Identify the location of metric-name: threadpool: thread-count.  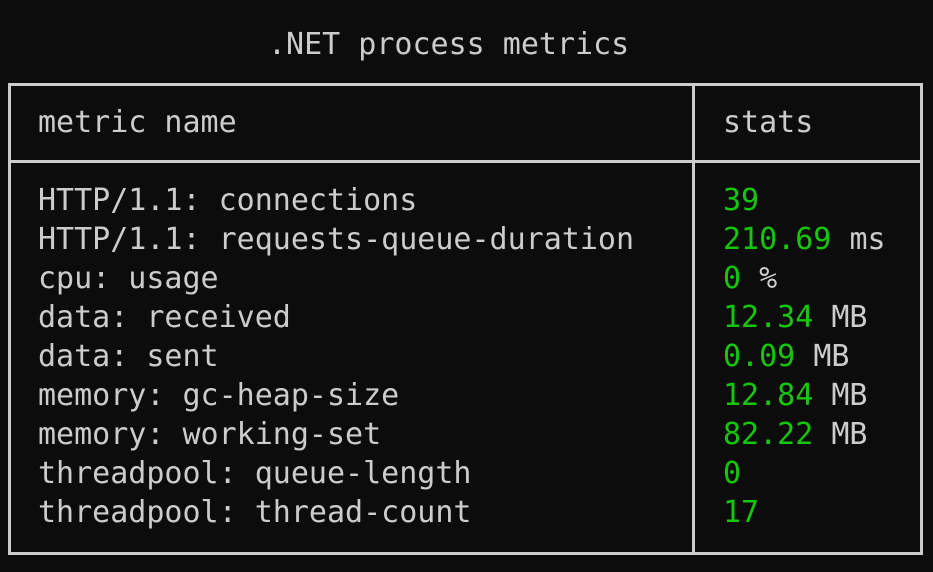
(255, 512).